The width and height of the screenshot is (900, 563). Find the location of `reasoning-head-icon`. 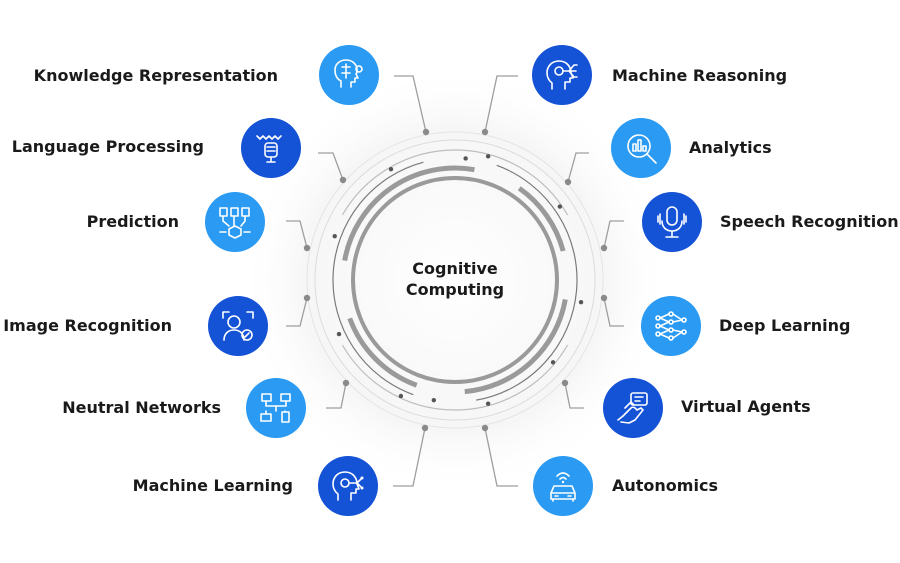

reasoning-head-icon is located at coordinates (562, 75).